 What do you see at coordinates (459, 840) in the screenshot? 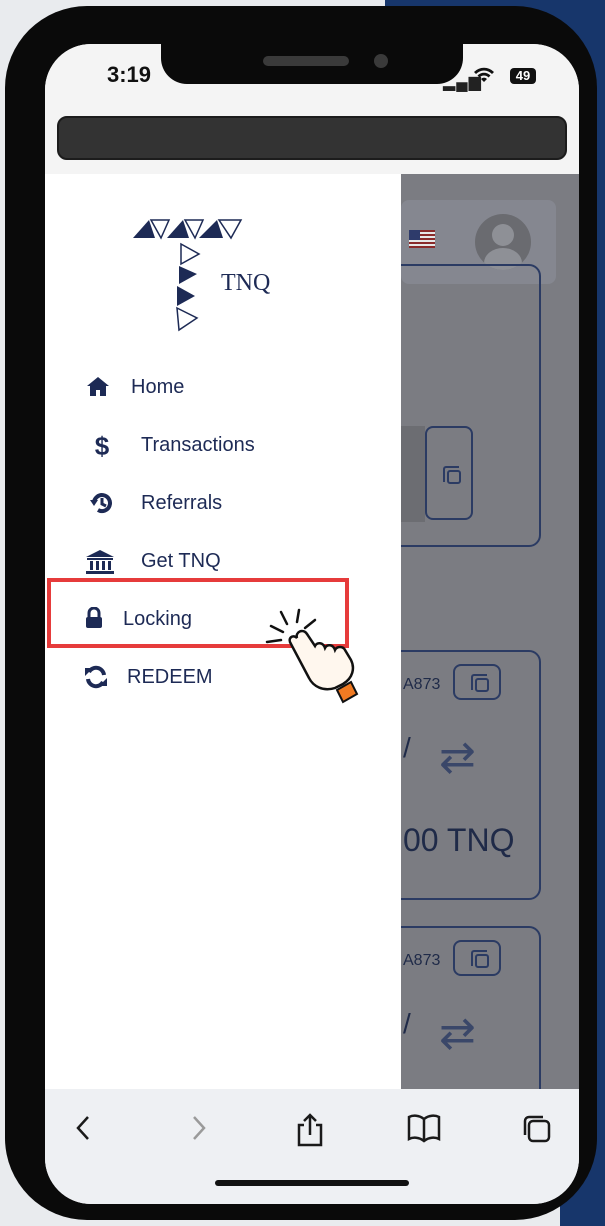
I see `amount-fragment: 00 TNQ` at bounding box center [459, 840].